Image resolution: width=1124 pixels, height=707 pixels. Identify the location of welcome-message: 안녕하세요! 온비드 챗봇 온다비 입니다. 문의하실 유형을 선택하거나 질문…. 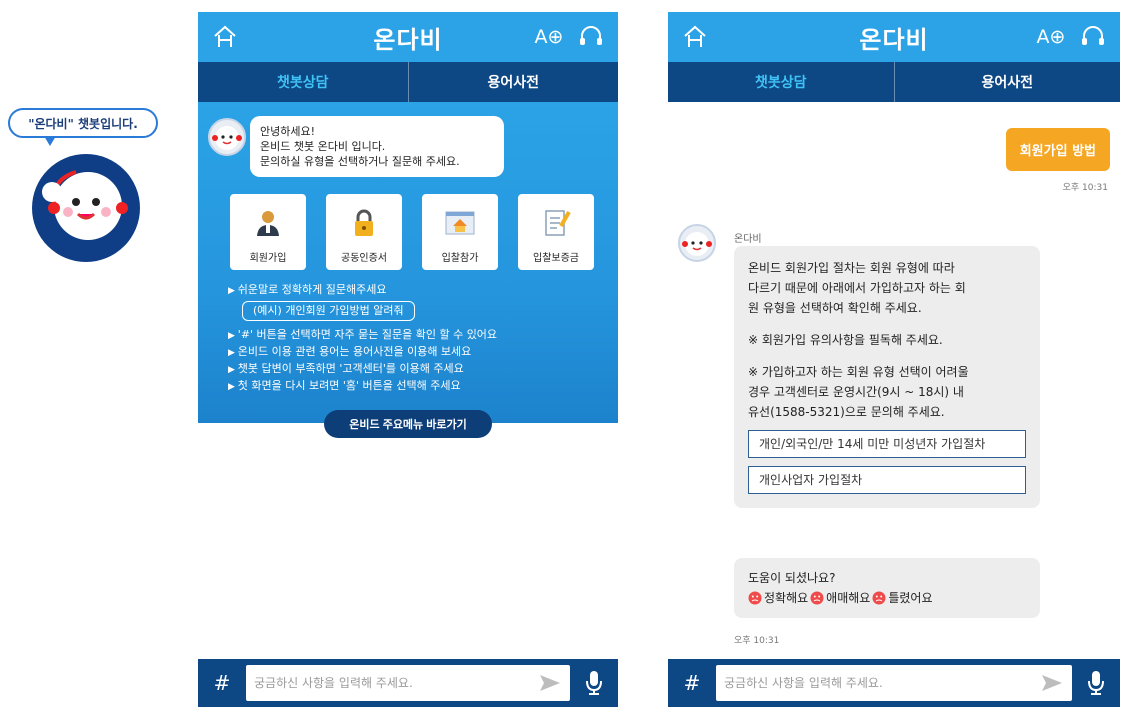
(377, 146).